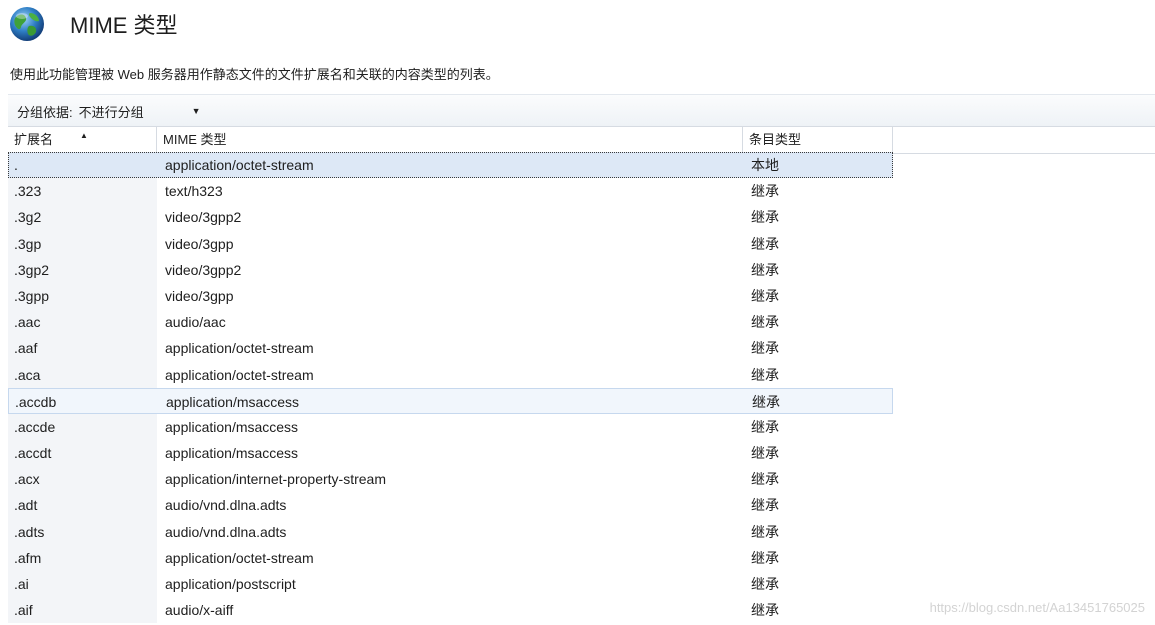 This screenshot has height=625, width=1155. I want to click on table-row: .aaf application/octet-stream 继承, so click(450, 348).